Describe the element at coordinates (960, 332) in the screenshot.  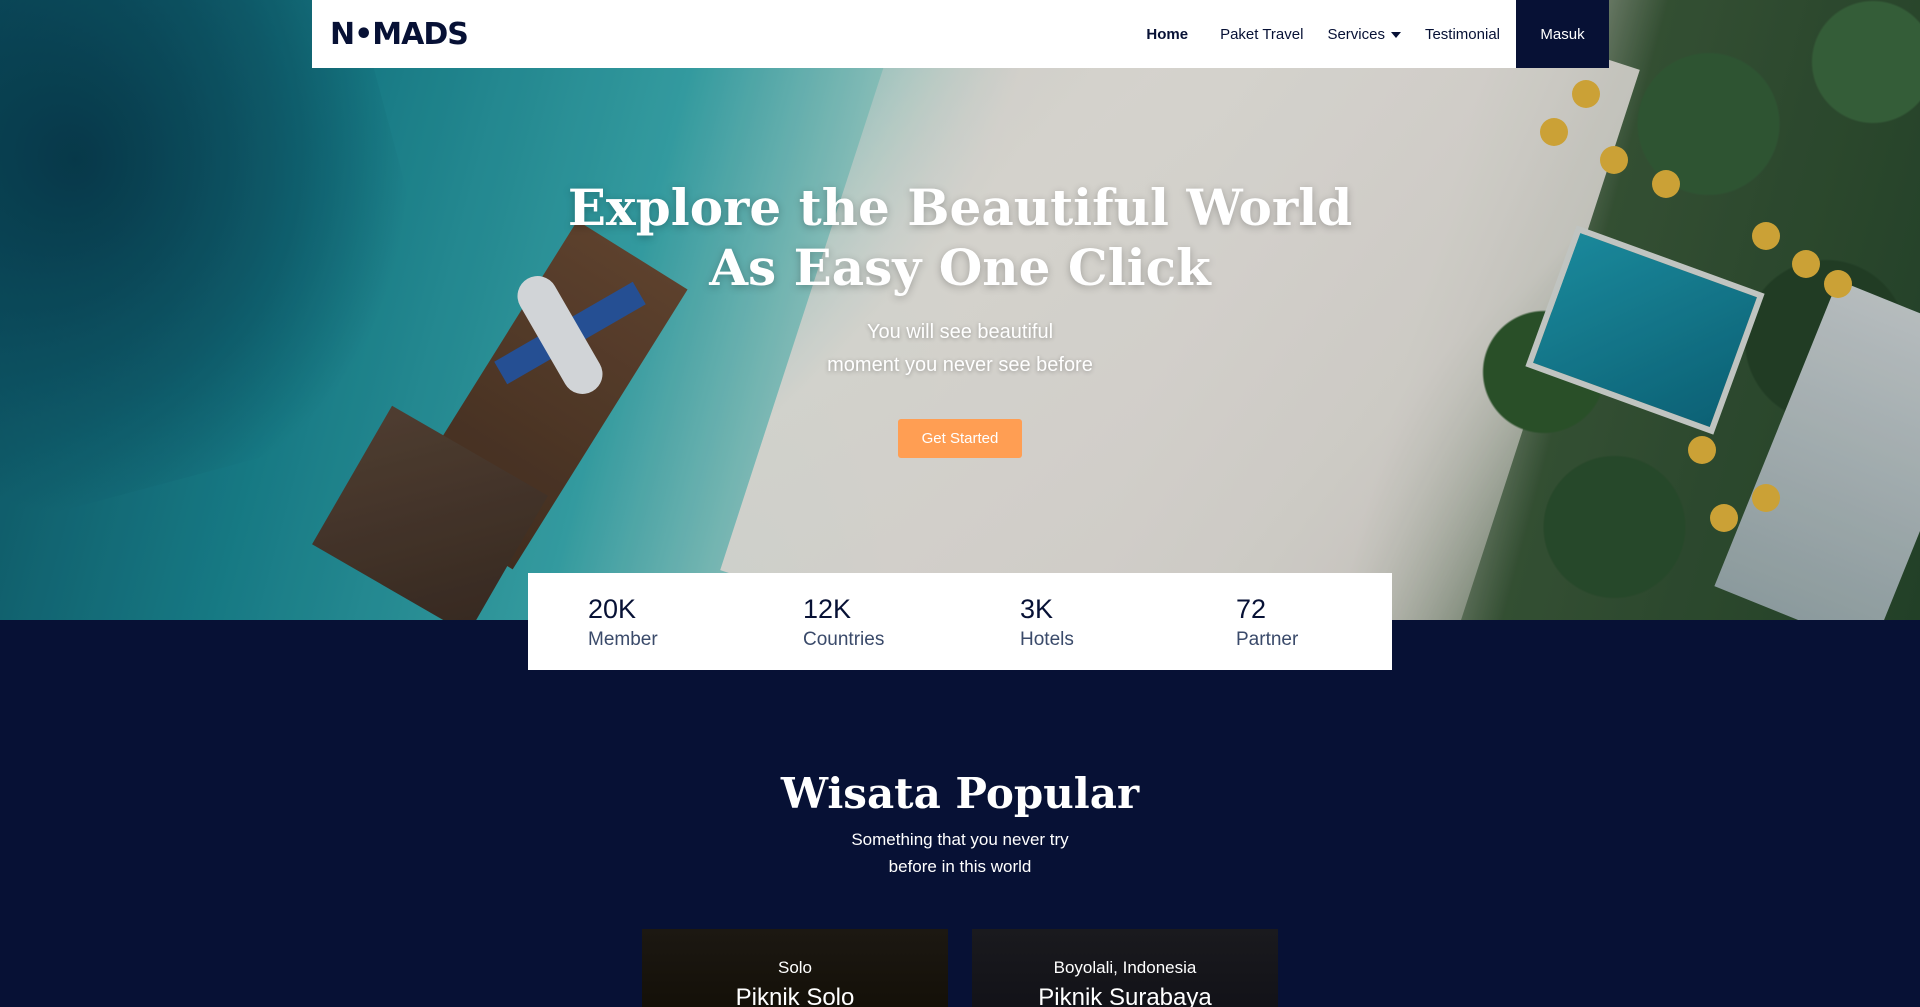
I see `hero-subtitle-line-1: You will see beautiful` at that location.